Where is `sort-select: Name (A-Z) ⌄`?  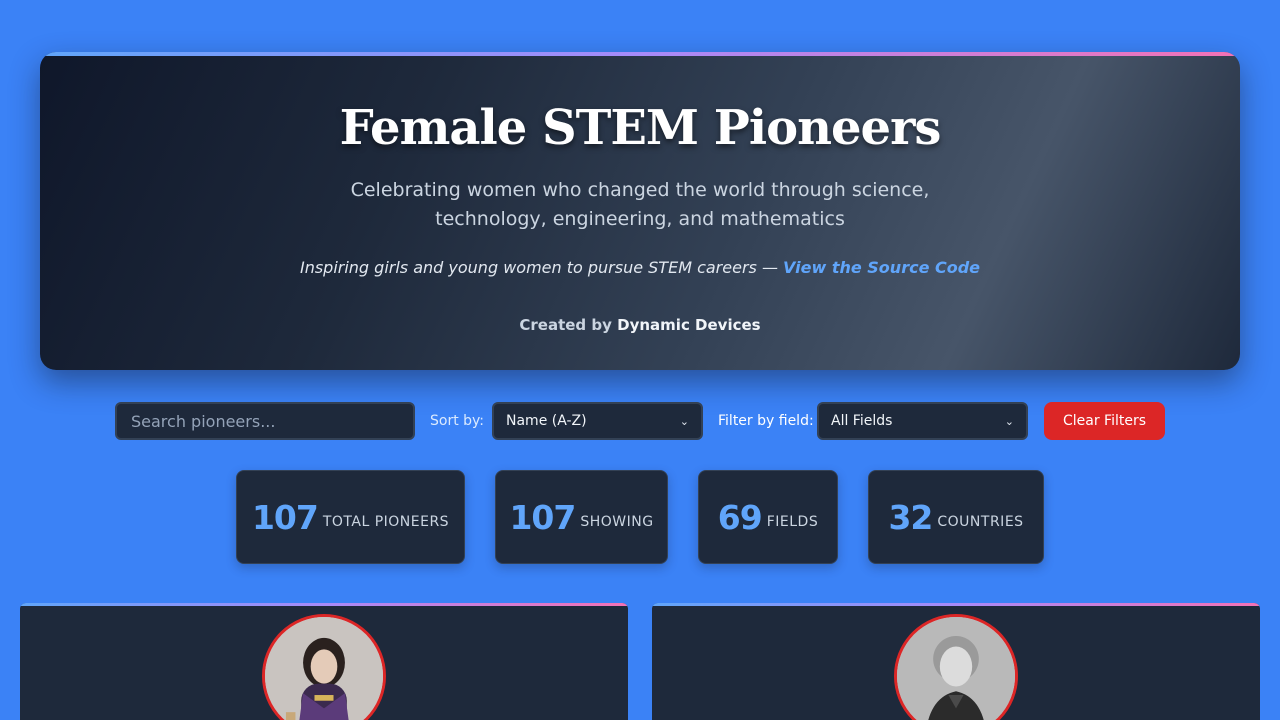 sort-select: Name (A-Z) ⌄ is located at coordinates (597, 421).